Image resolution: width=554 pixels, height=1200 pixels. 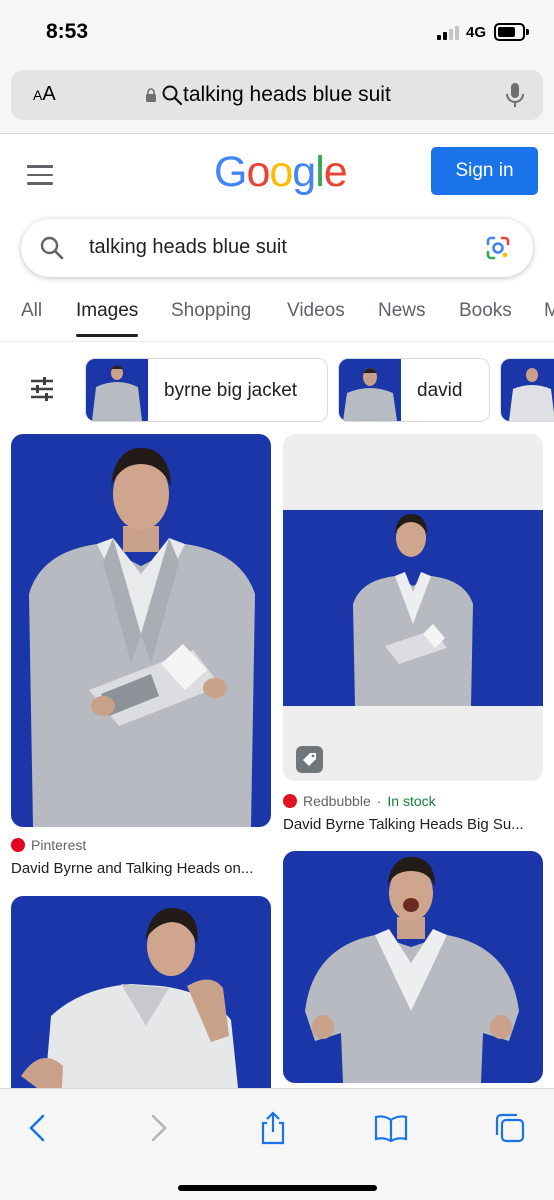 I want to click on price-tag-icon, so click(x=309, y=759).